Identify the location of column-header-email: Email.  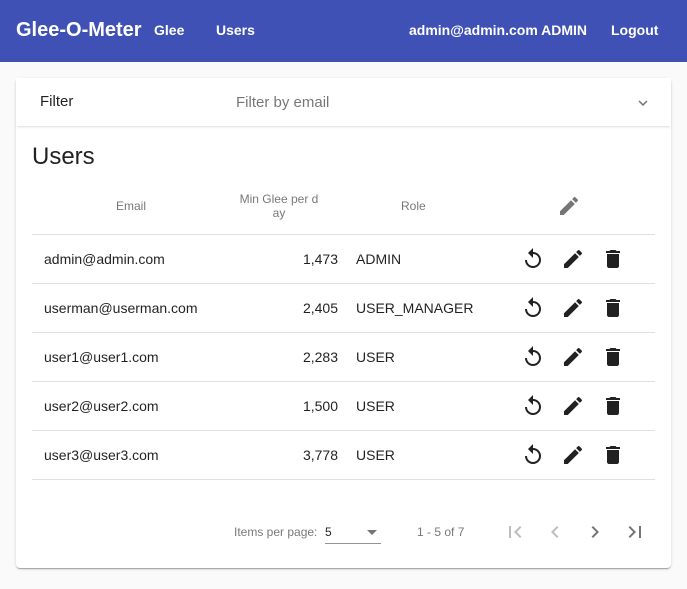
(131, 206).